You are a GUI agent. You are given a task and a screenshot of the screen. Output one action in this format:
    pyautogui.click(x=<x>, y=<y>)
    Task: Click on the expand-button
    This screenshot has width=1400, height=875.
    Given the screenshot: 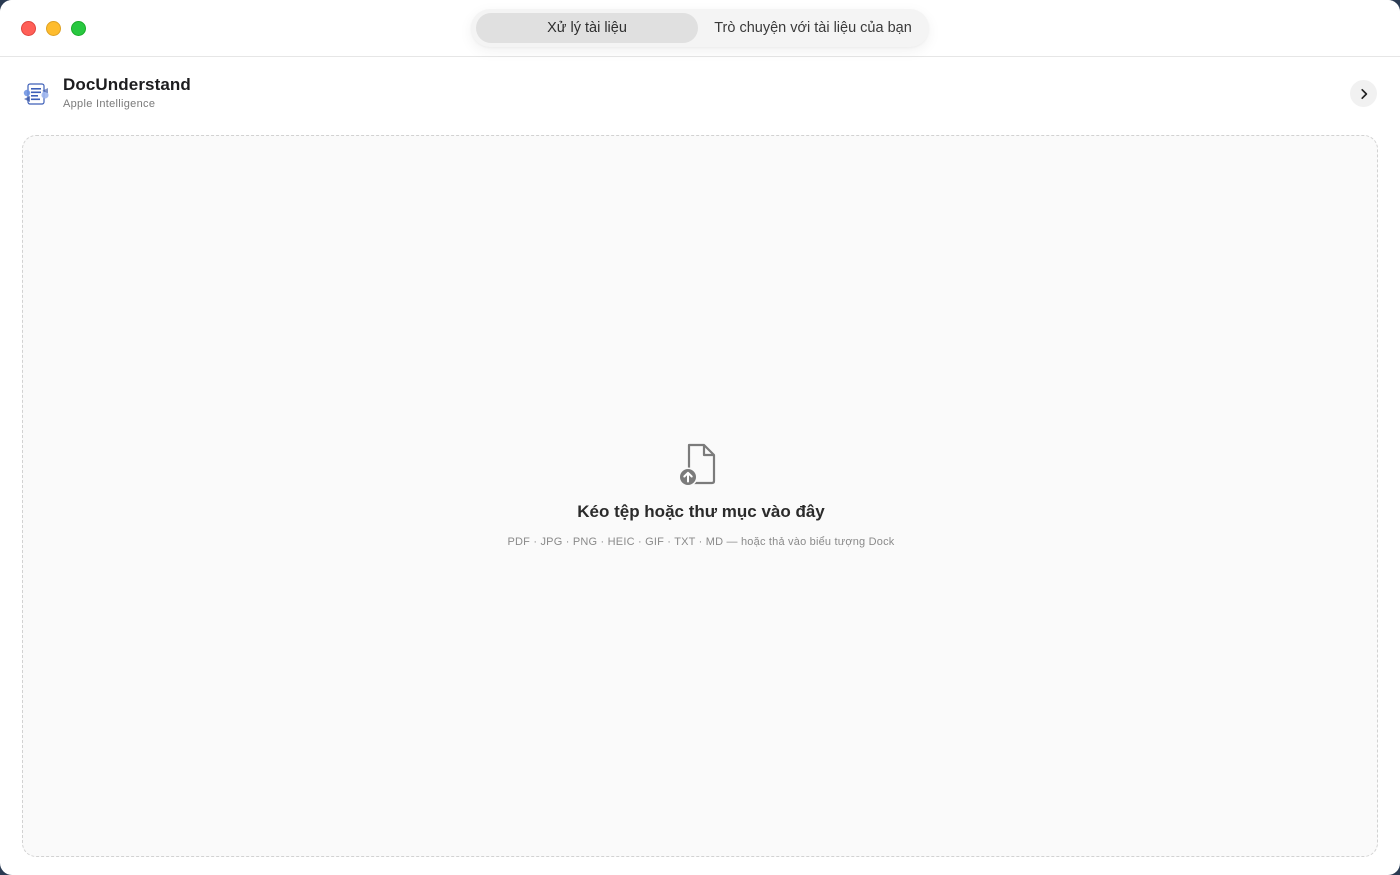 What is the action you would take?
    pyautogui.click(x=1363, y=93)
    